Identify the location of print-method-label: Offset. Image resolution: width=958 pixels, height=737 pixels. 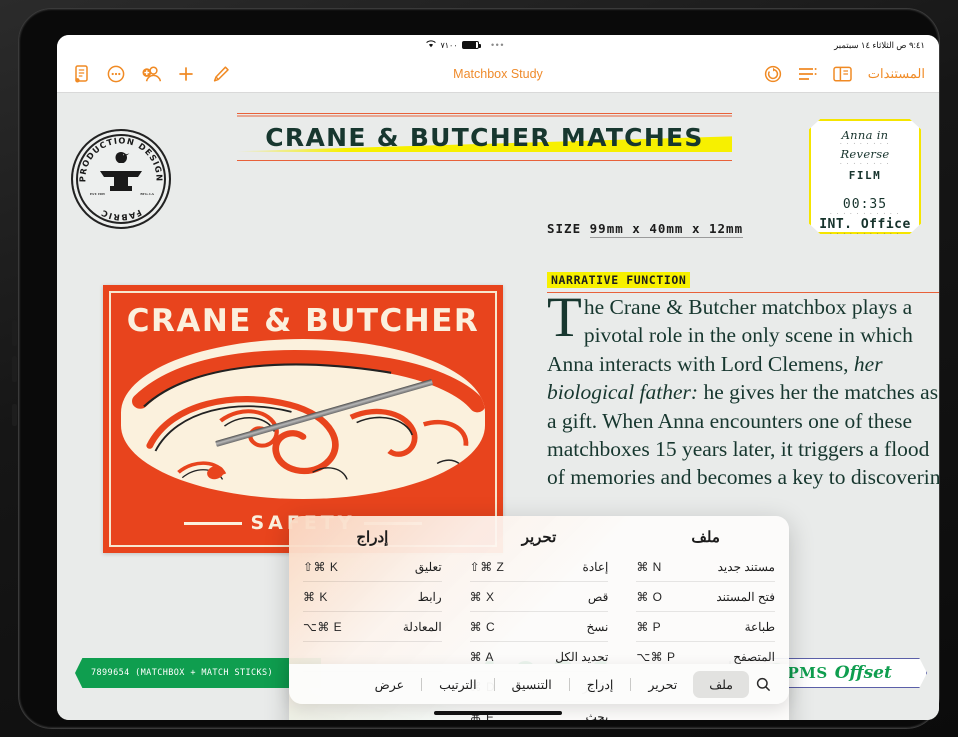
(863, 673).